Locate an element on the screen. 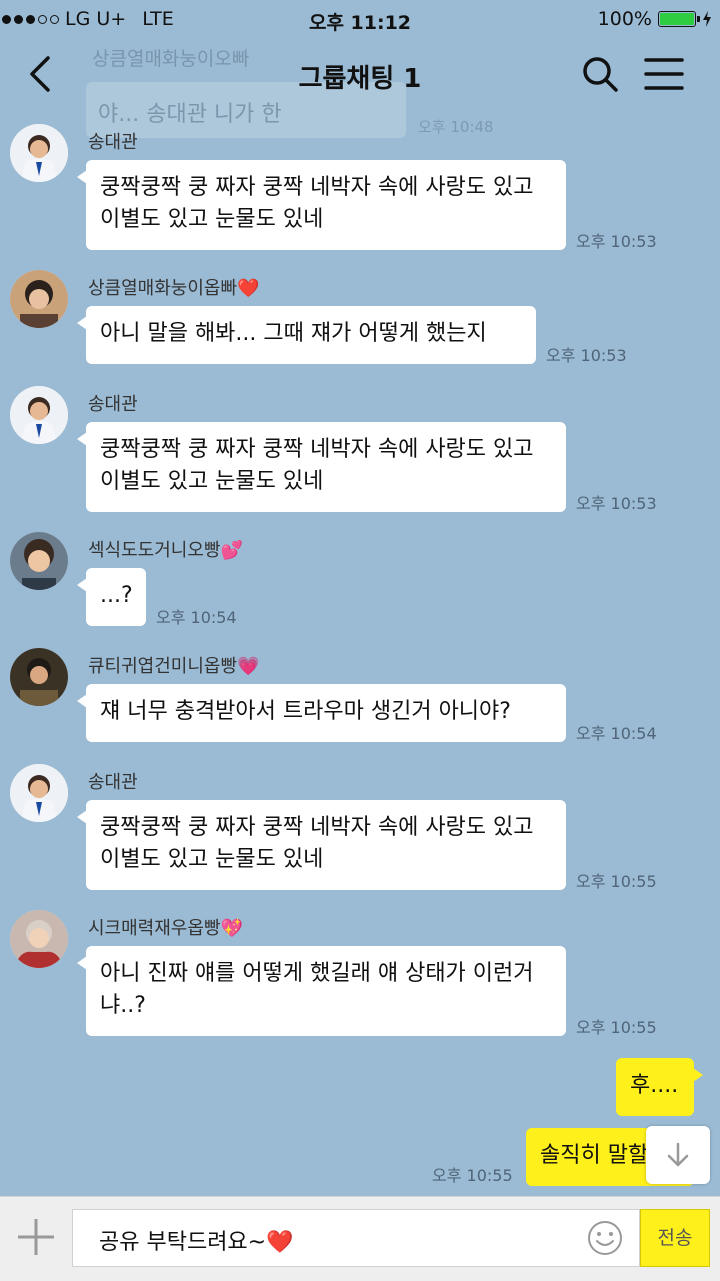  message-bubble: ...? is located at coordinates (111, 597).